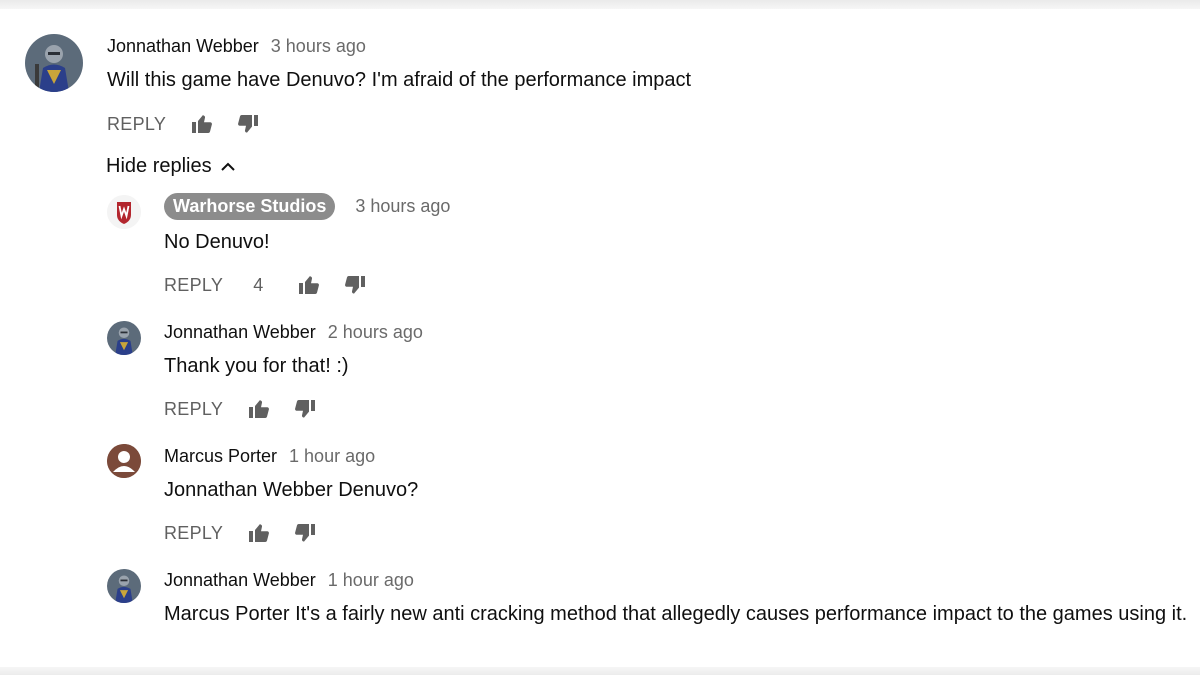  Describe the element at coordinates (258, 284) in the screenshot. I see `like-count: 4` at that location.